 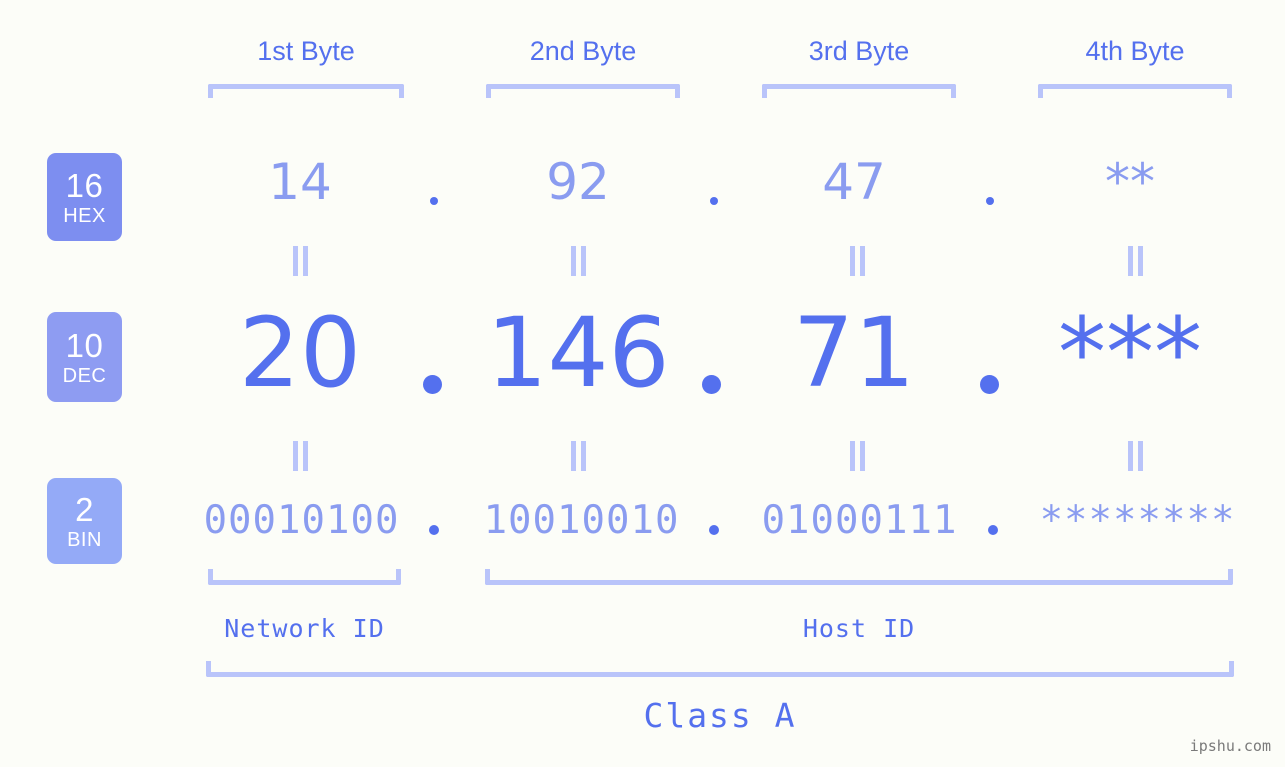 I want to click on dec-byte-3: 71, so click(x=854, y=353).